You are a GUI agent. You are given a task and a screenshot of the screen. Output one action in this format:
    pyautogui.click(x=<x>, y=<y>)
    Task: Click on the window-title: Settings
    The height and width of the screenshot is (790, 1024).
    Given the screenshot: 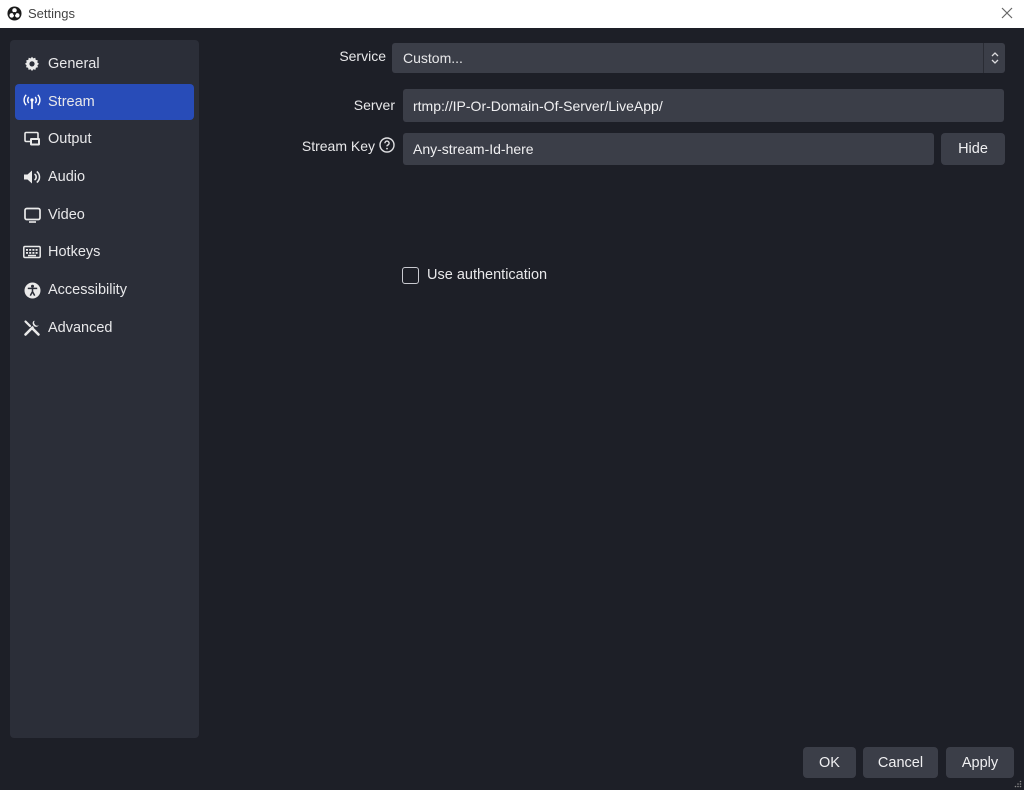 What is the action you would take?
    pyautogui.click(x=51, y=13)
    